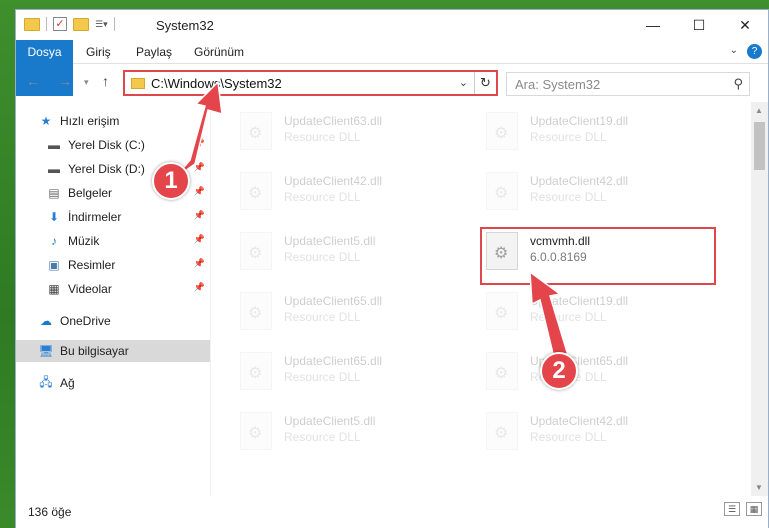 Image resolution: width=769 pixels, height=528 pixels. What do you see at coordinates (101, 24) in the screenshot?
I see `customize-toolbar-icon: ☰▾` at bounding box center [101, 24].